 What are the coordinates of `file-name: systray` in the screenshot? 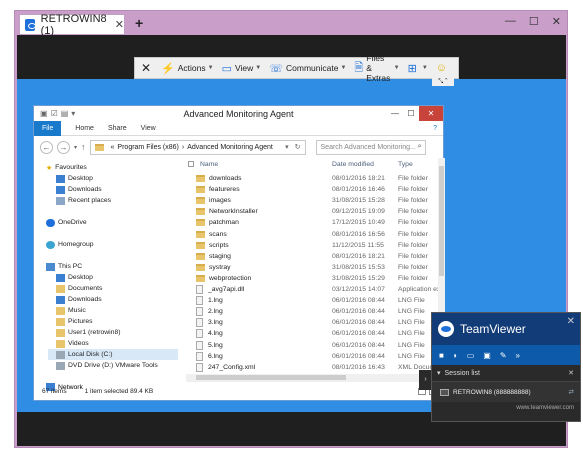 It's located at (220, 267).